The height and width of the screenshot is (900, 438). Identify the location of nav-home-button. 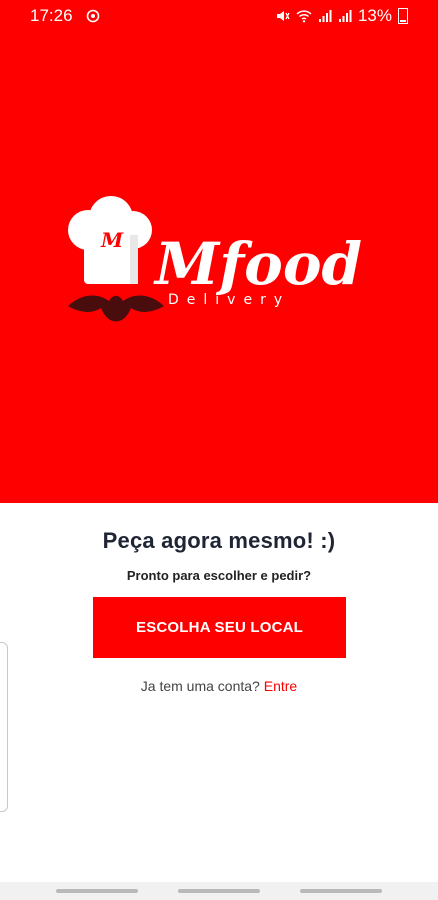
(219, 891).